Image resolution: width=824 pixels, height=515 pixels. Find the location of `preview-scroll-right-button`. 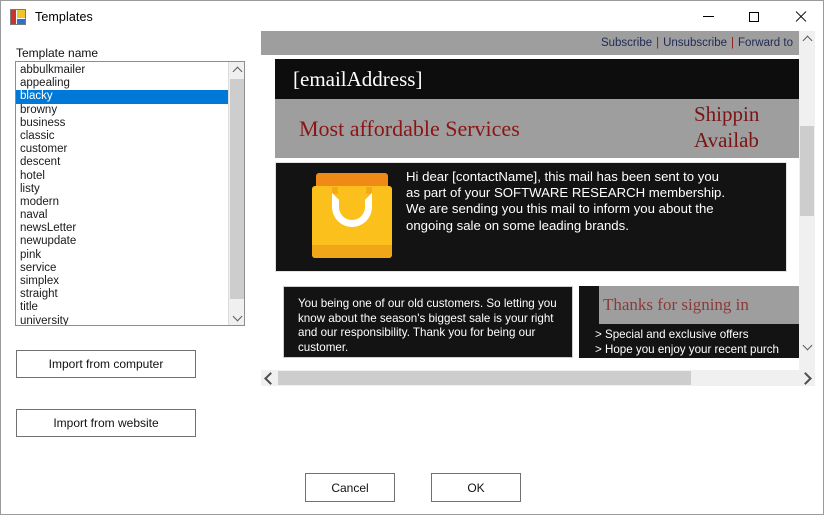

preview-scroll-right-button is located at coordinates (807, 378).